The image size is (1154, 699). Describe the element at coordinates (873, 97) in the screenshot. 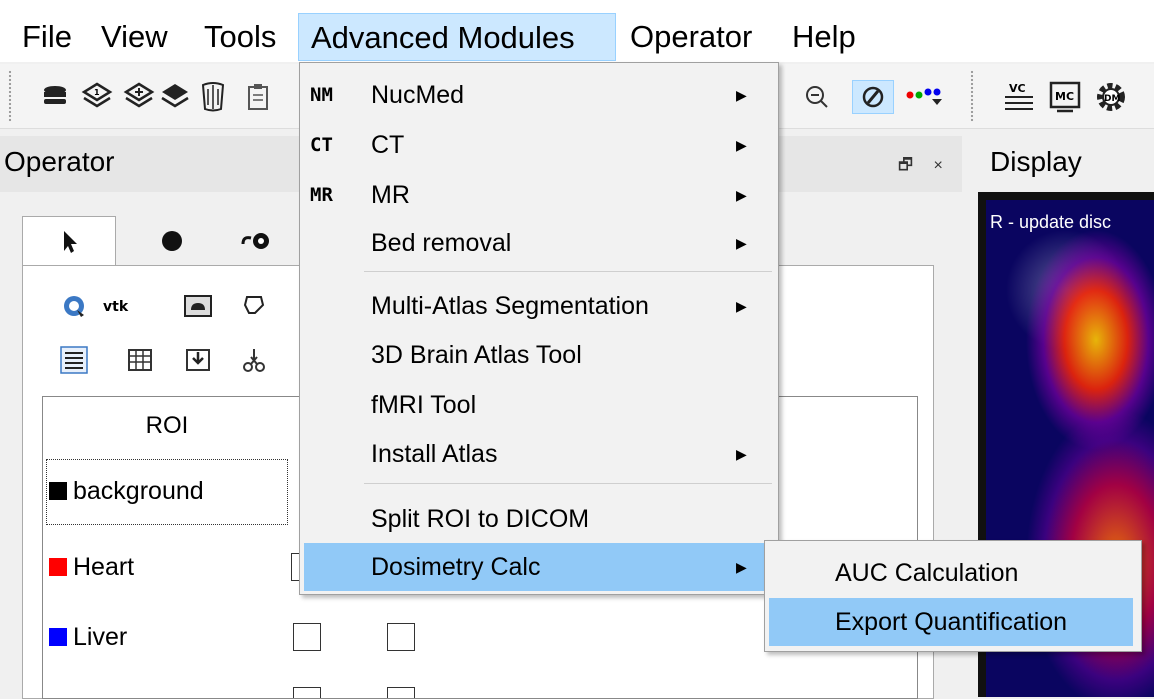

I see `roi-draw-icon` at that location.